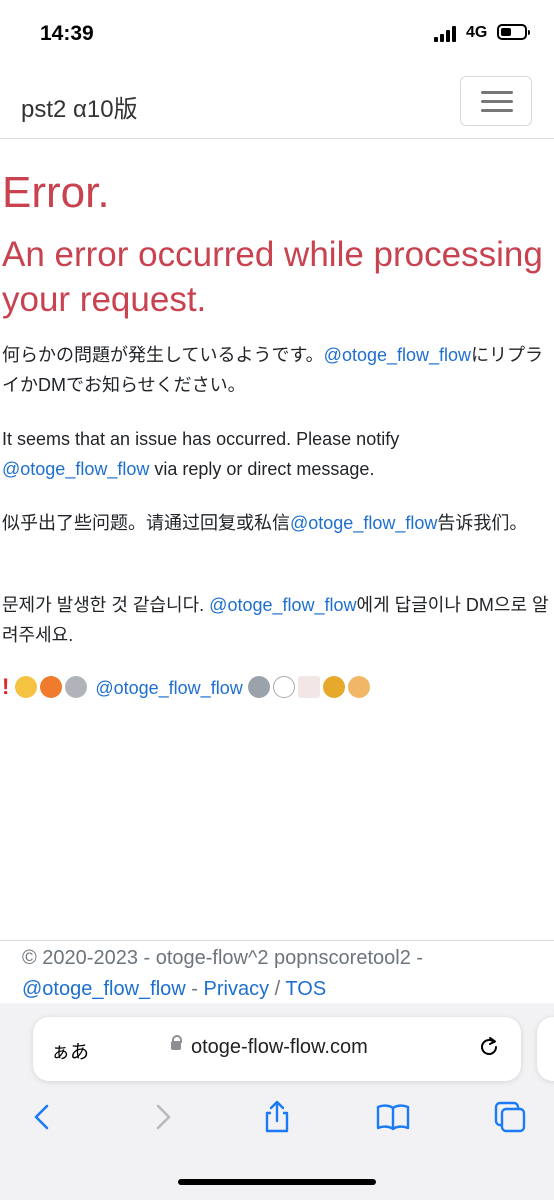 This screenshot has width=554, height=1200. I want to click on navbar: pst2 α10版, so click(277, 104).